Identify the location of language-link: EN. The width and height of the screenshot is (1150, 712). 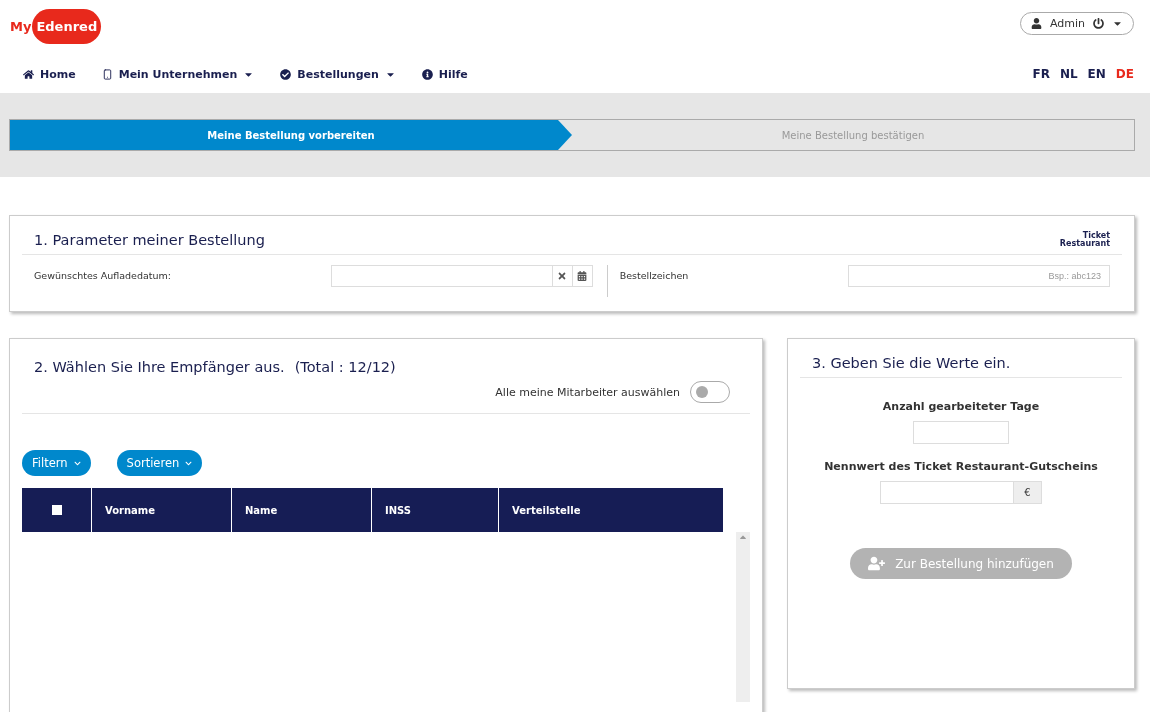
(1096, 74).